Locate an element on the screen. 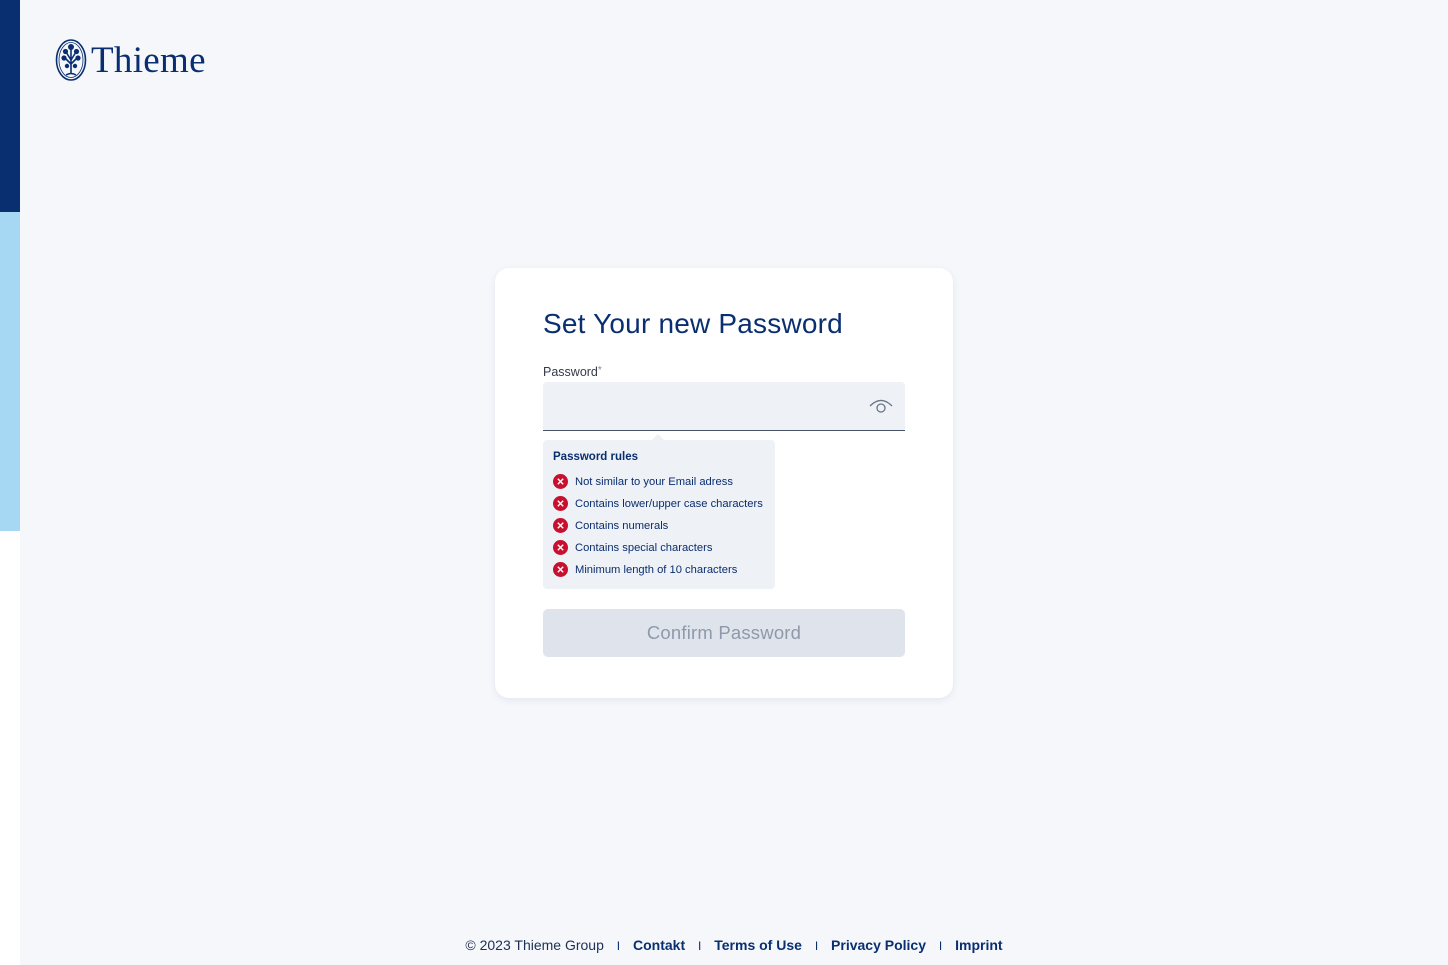  rule-label: Not similar to your Email adress is located at coordinates (654, 481).